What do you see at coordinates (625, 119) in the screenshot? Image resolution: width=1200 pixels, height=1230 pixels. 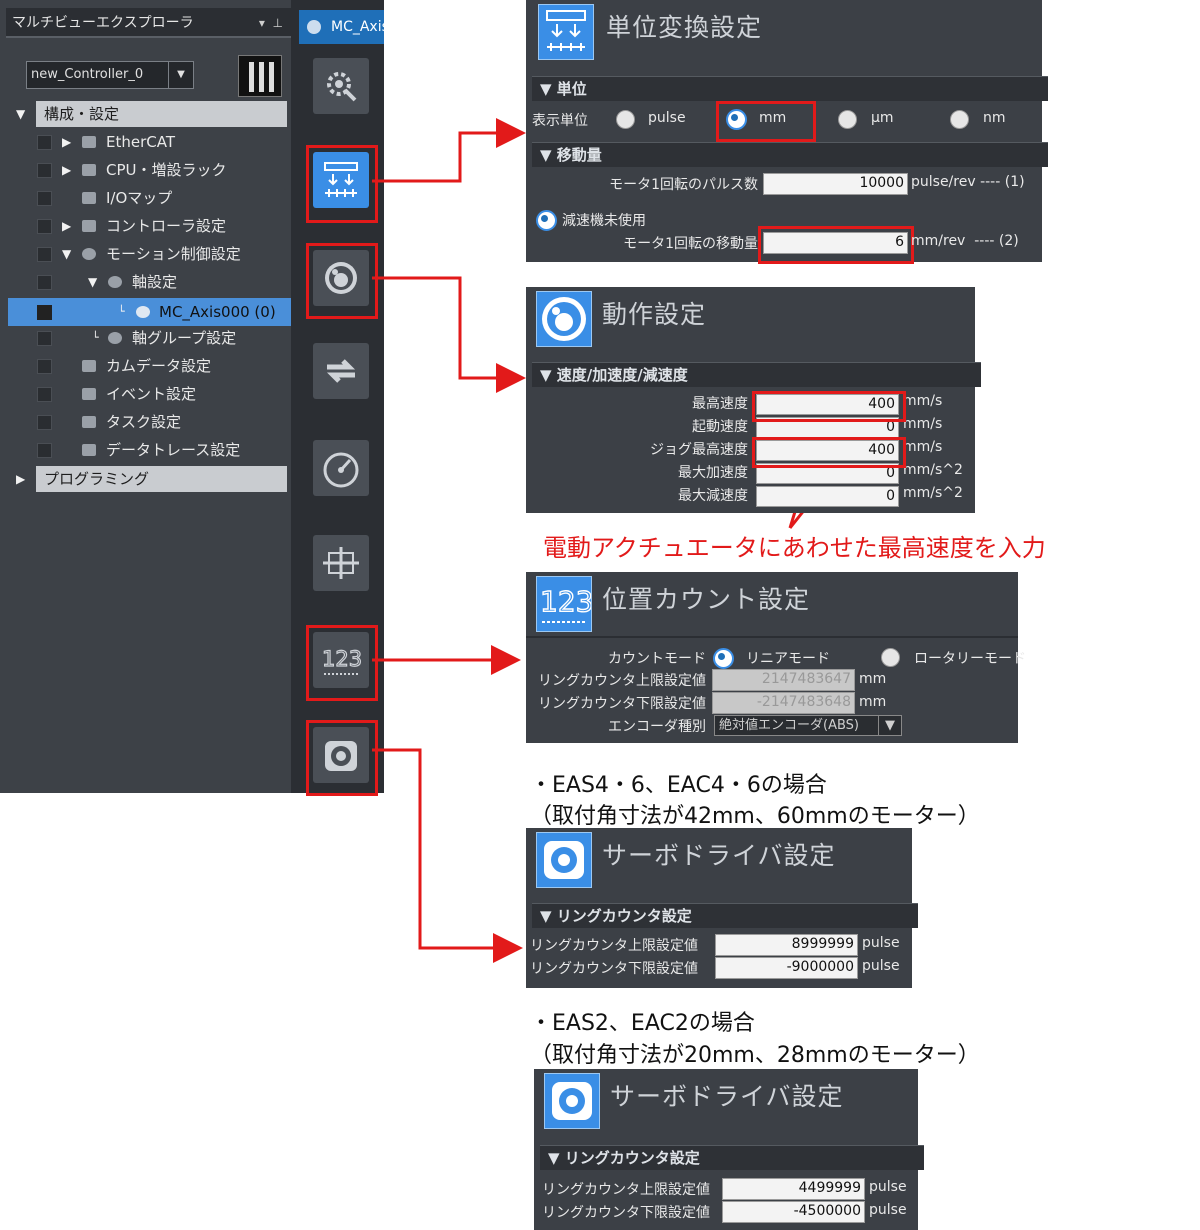 I see `unit-radio-pulse` at bounding box center [625, 119].